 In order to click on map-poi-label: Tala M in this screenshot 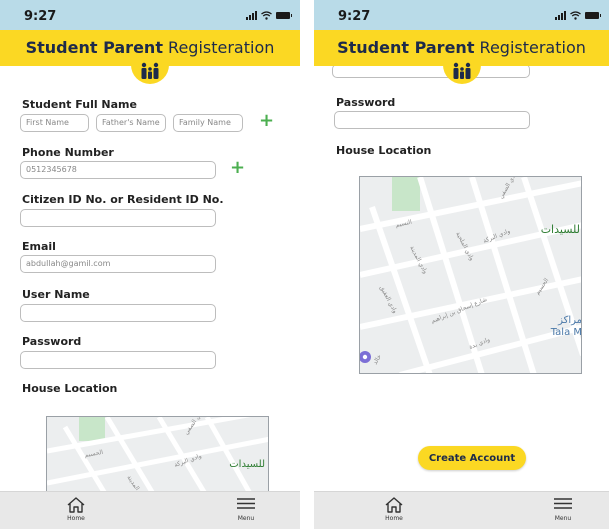, I will do `click(566, 332)`.